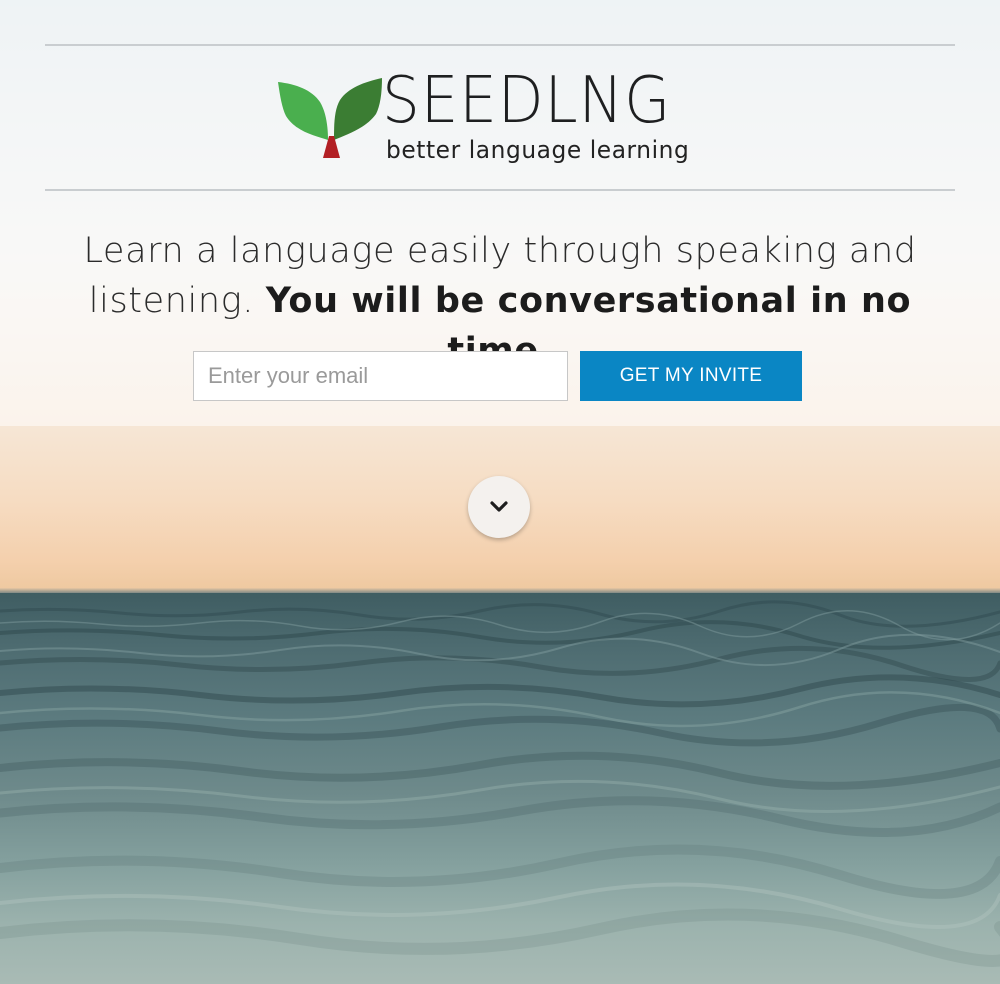 The image size is (1000, 984). What do you see at coordinates (527, 101) in the screenshot?
I see `brand-name: SEEDLNG` at bounding box center [527, 101].